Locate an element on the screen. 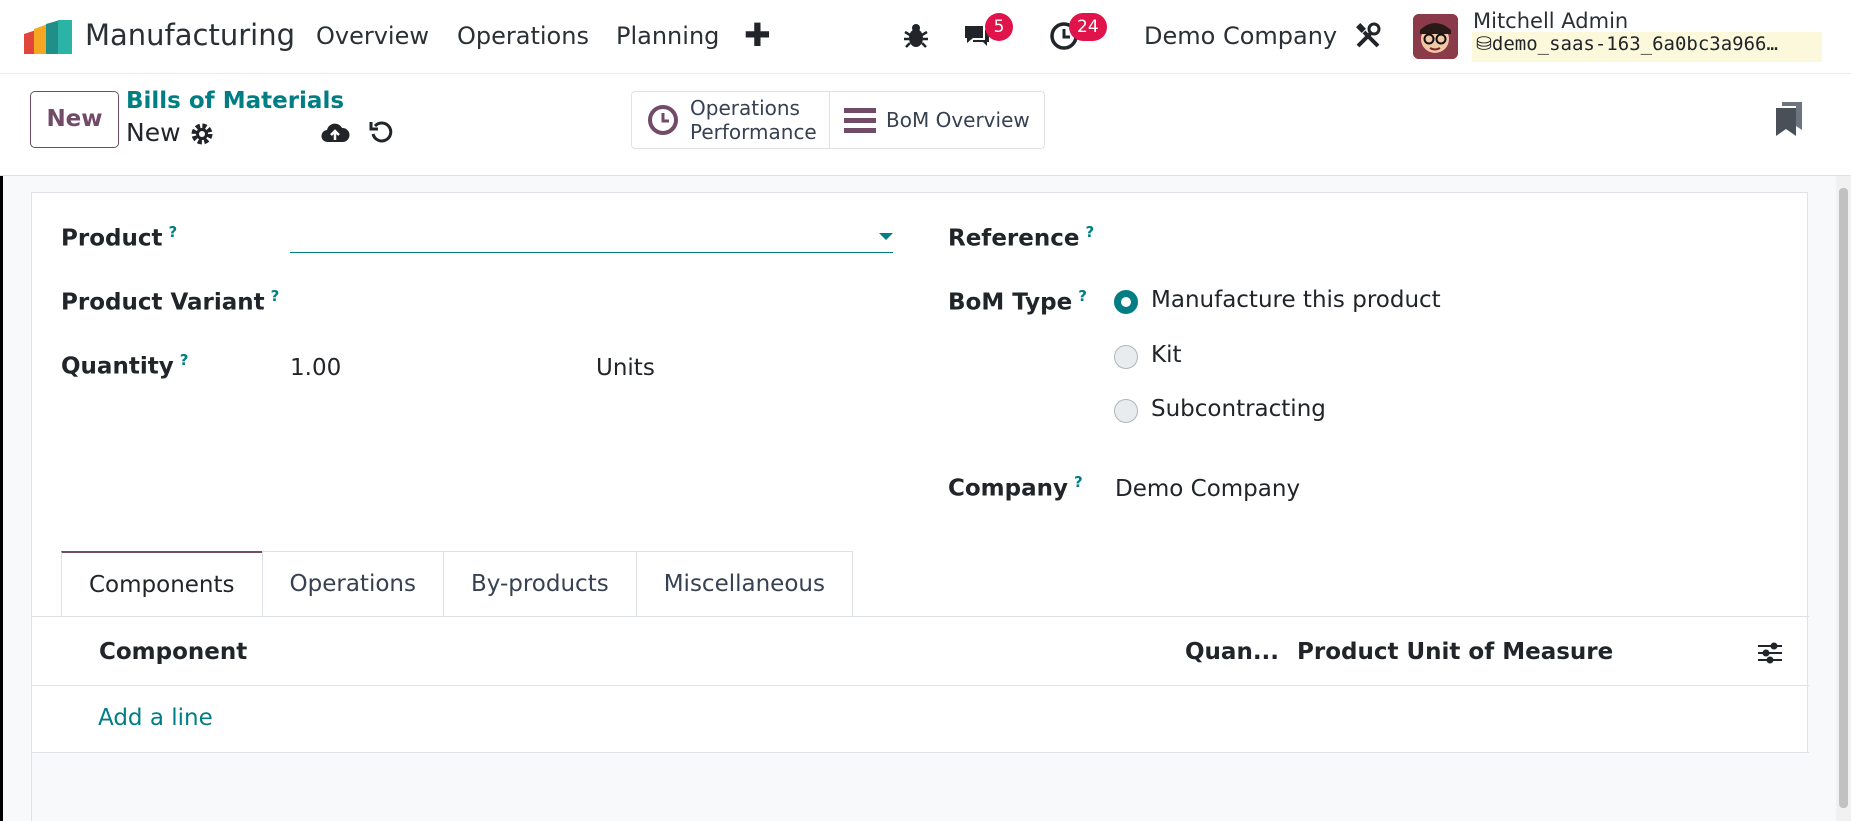 This screenshot has width=1851, height=821. company-field: Demo Company is located at coordinates (1207, 489).